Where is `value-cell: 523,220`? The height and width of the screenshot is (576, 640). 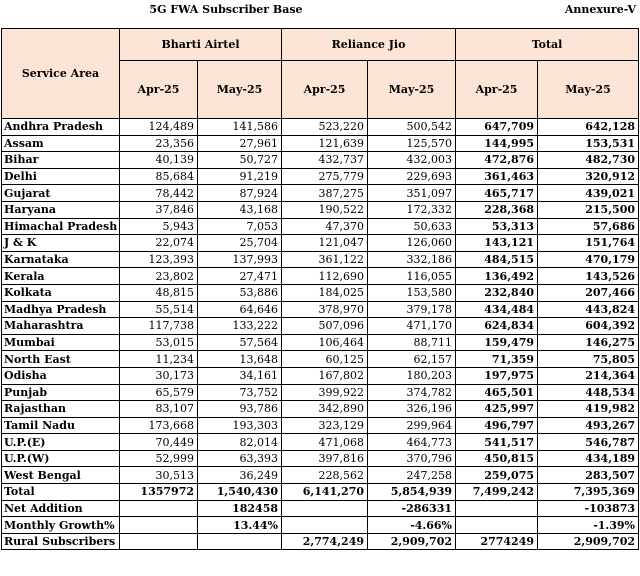 value-cell: 523,220 is located at coordinates (325, 127).